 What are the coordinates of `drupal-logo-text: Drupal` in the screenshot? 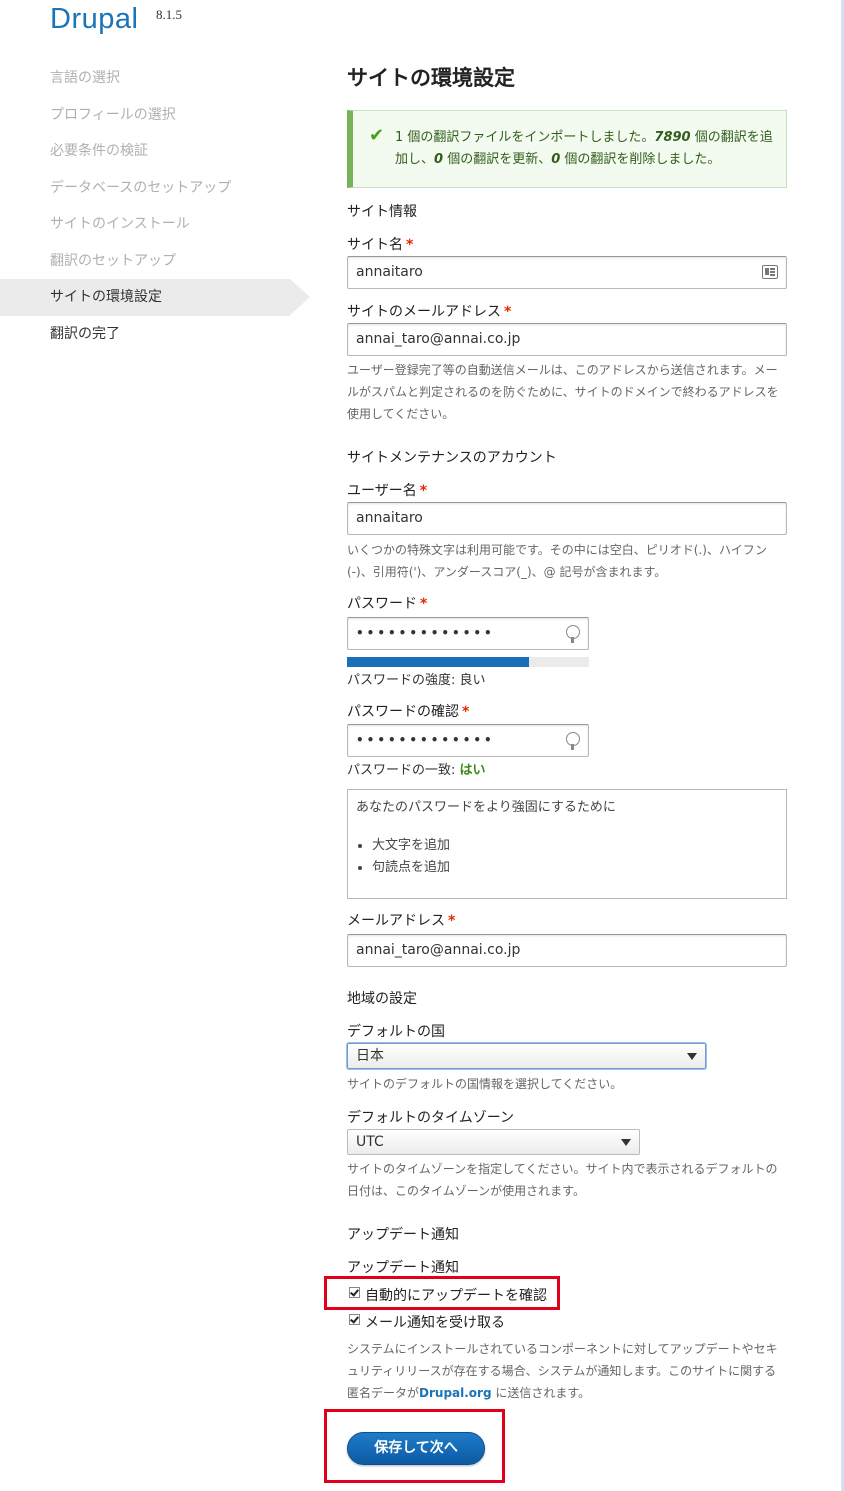 It's located at (94, 19).